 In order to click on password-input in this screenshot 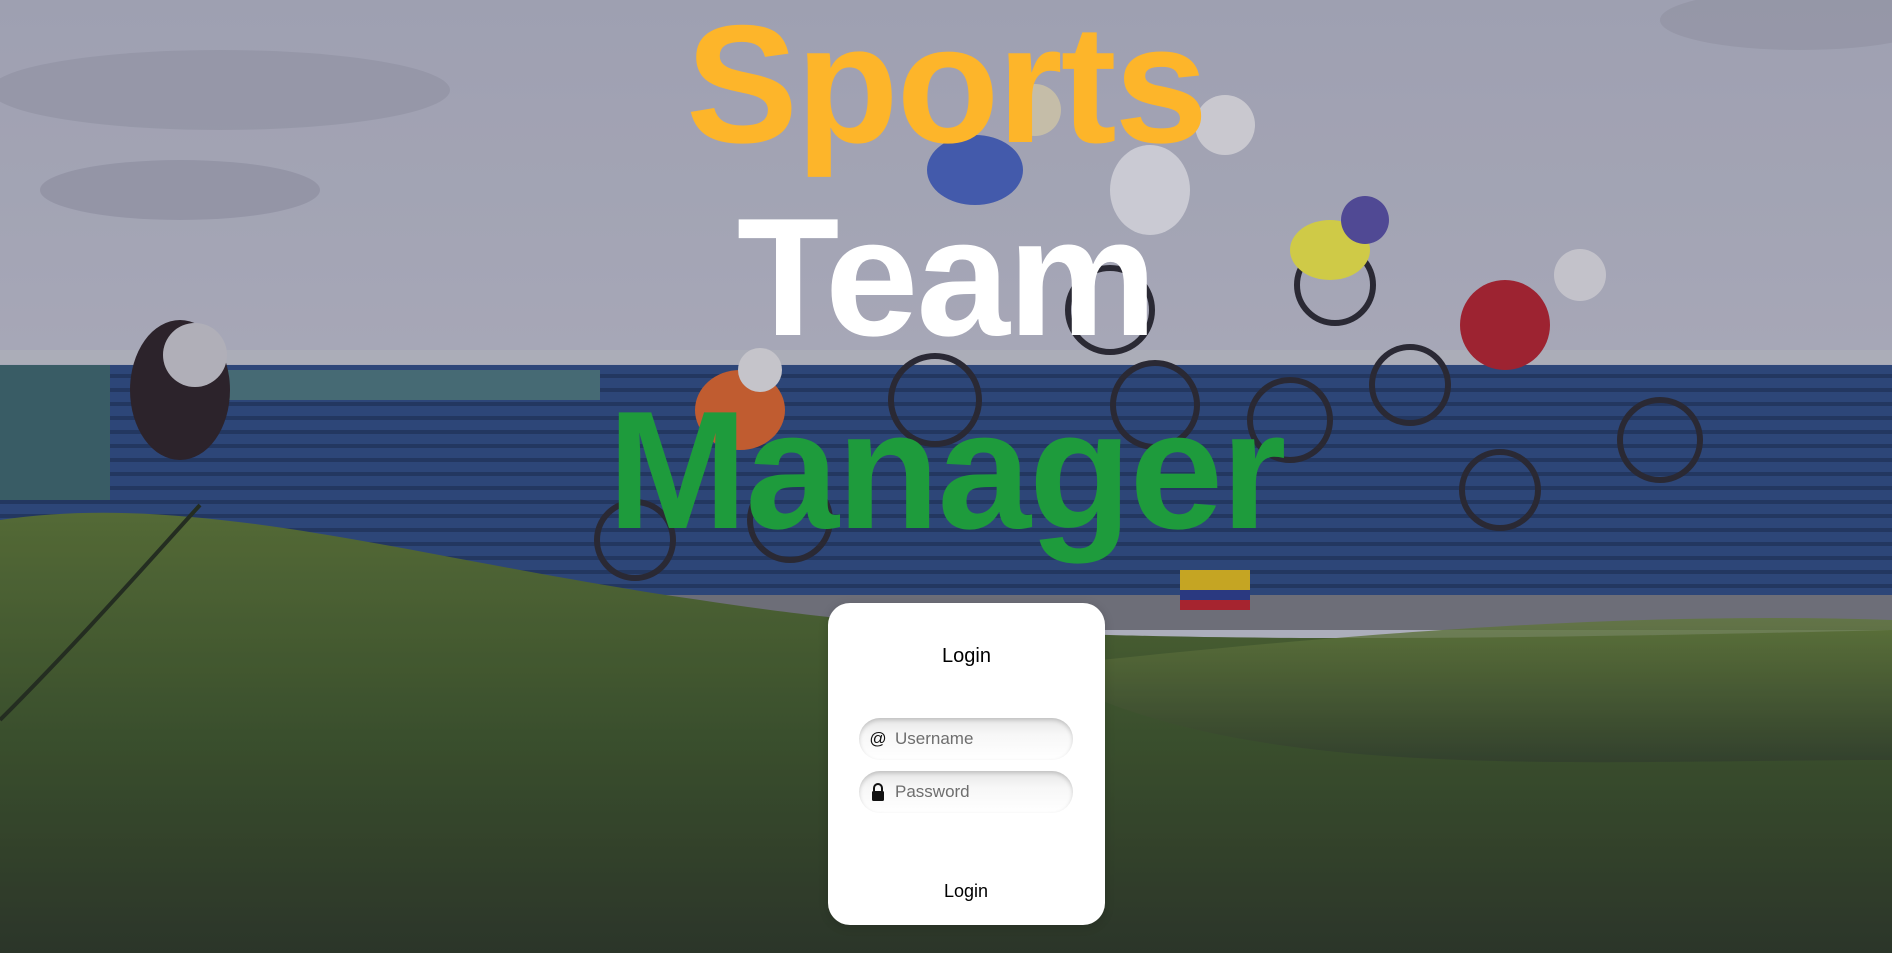, I will do `click(980, 792)`.